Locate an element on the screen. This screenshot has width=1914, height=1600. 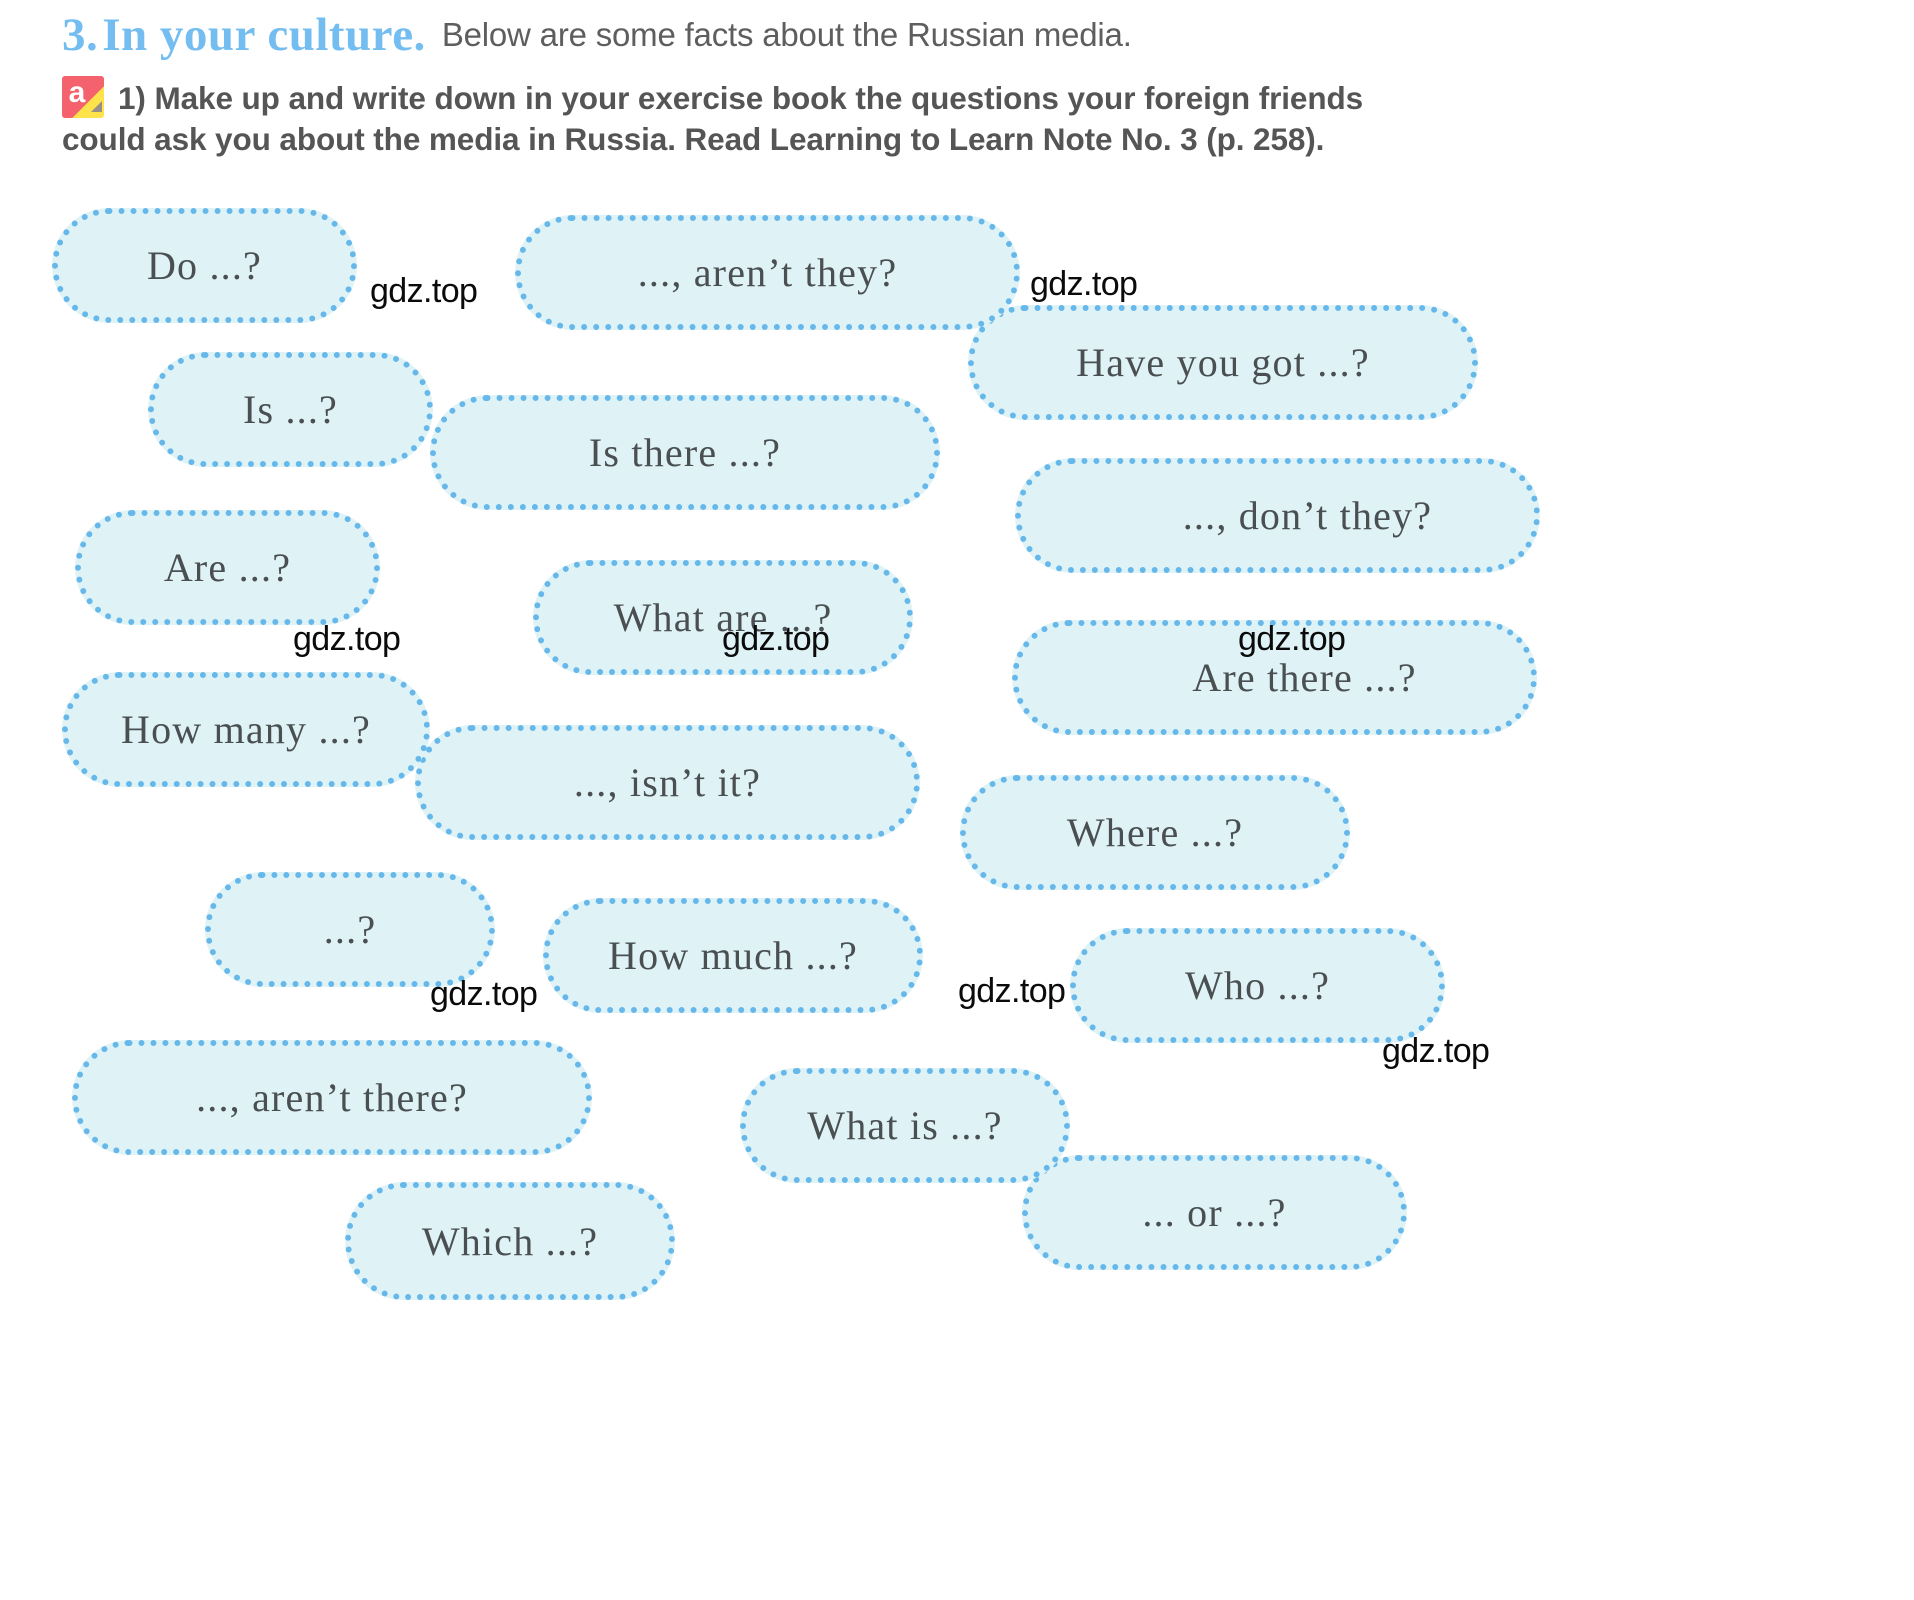
bubble-ellipsis: ...? is located at coordinates (350, 929).